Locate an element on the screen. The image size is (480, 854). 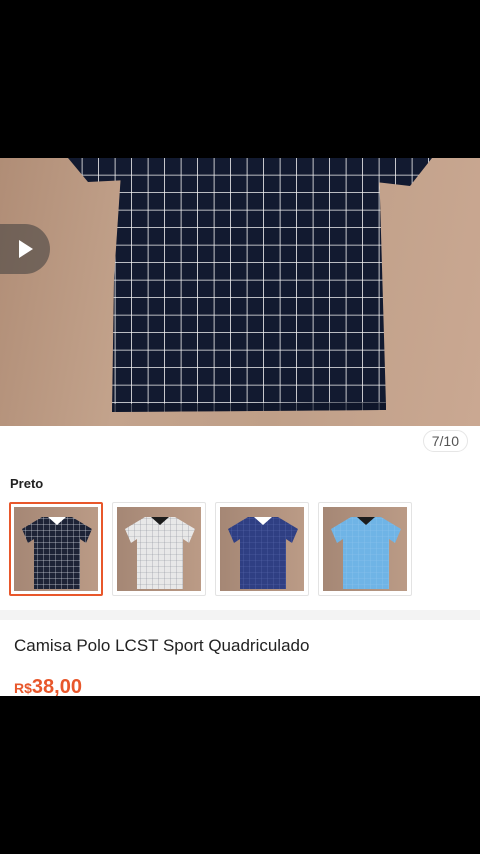
variant-thumb-black is located at coordinates (56, 549).